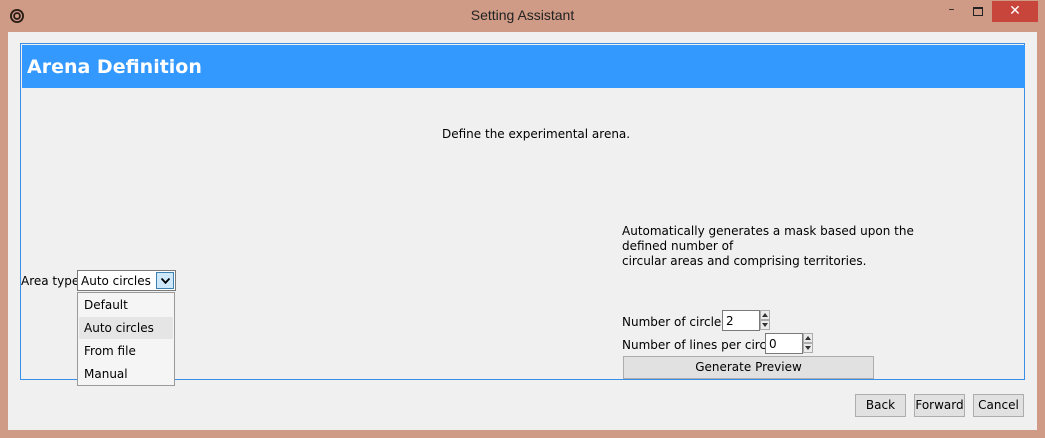  I want to click on dropdown-option-manual: Manual, so click(126, 374).